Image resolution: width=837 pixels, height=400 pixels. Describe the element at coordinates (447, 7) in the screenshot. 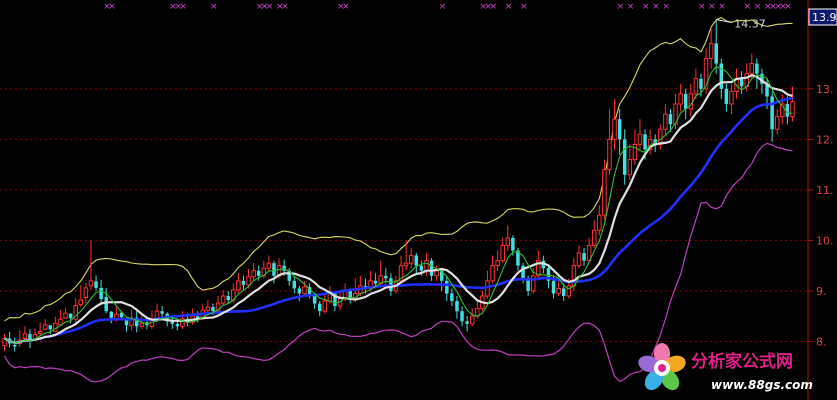

I see `signal-markers: ×× ××× × ××× ×× ×× × ××× × × × × × × × × × × × × ×××××` at that location.